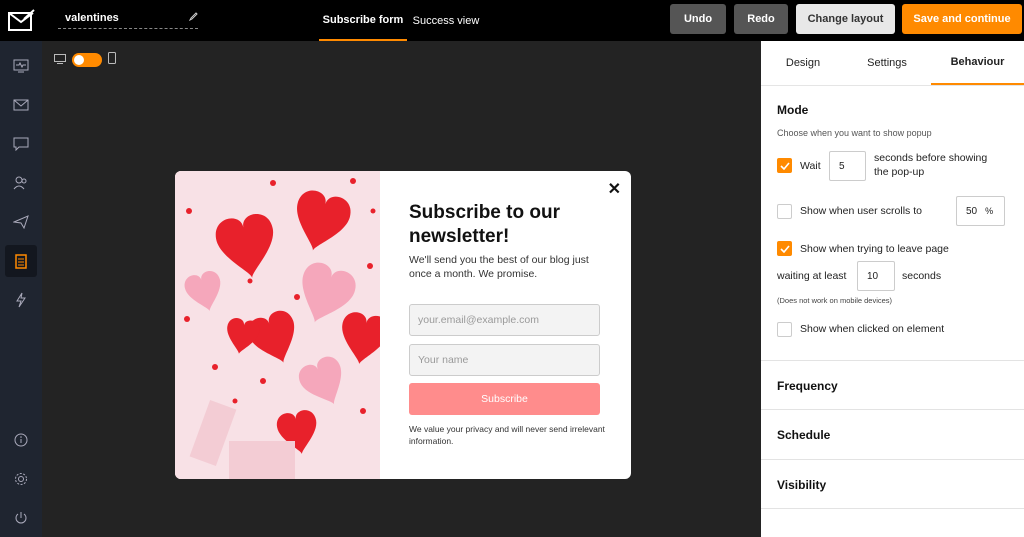 Image resolution: width=1024 pixels, height=537 pixels. Describe the element at coordinates (784, 329) in the screenshot. I see `clicked-element-checkbox` at that location.